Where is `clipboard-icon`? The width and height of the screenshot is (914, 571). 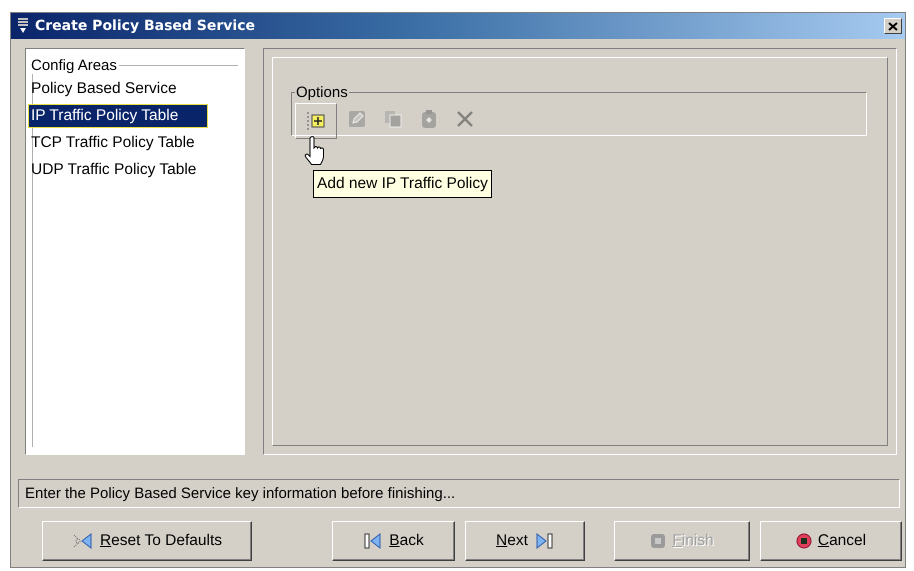
clipboard-icon is located at coordinates (429, 119).